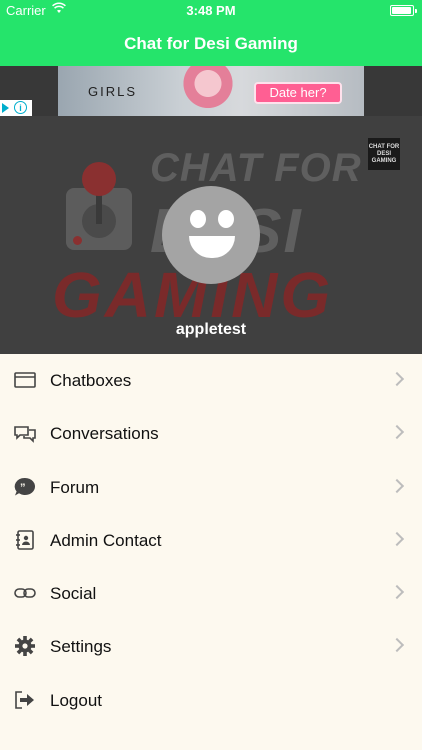  Describe the element at coordinates (25, 380) in the screenshot. I see `chatbox-icon` at that location.